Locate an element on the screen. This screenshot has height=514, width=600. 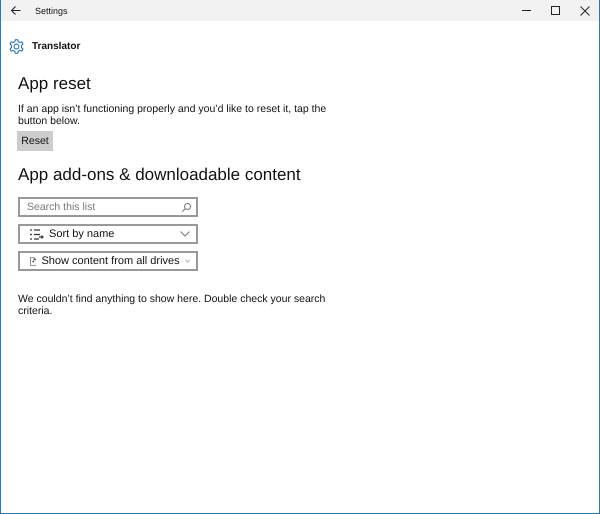
maximize-icon is located at coordinates (555, 10).